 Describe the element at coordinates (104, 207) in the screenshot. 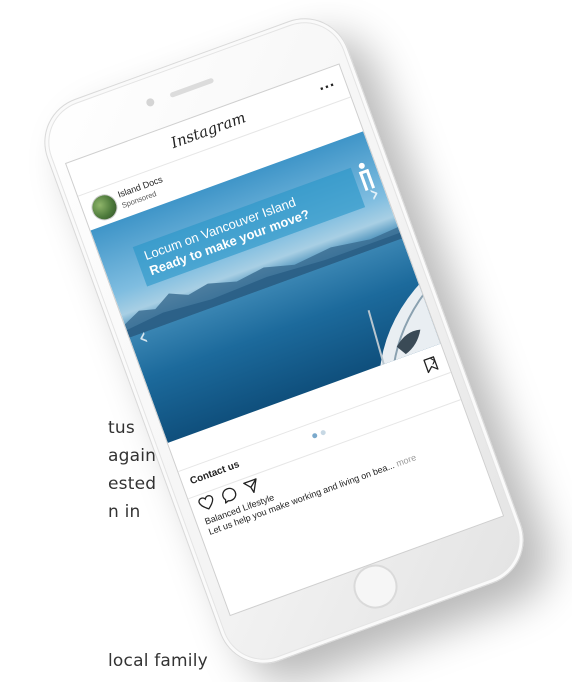

I see `avatar` at that location.